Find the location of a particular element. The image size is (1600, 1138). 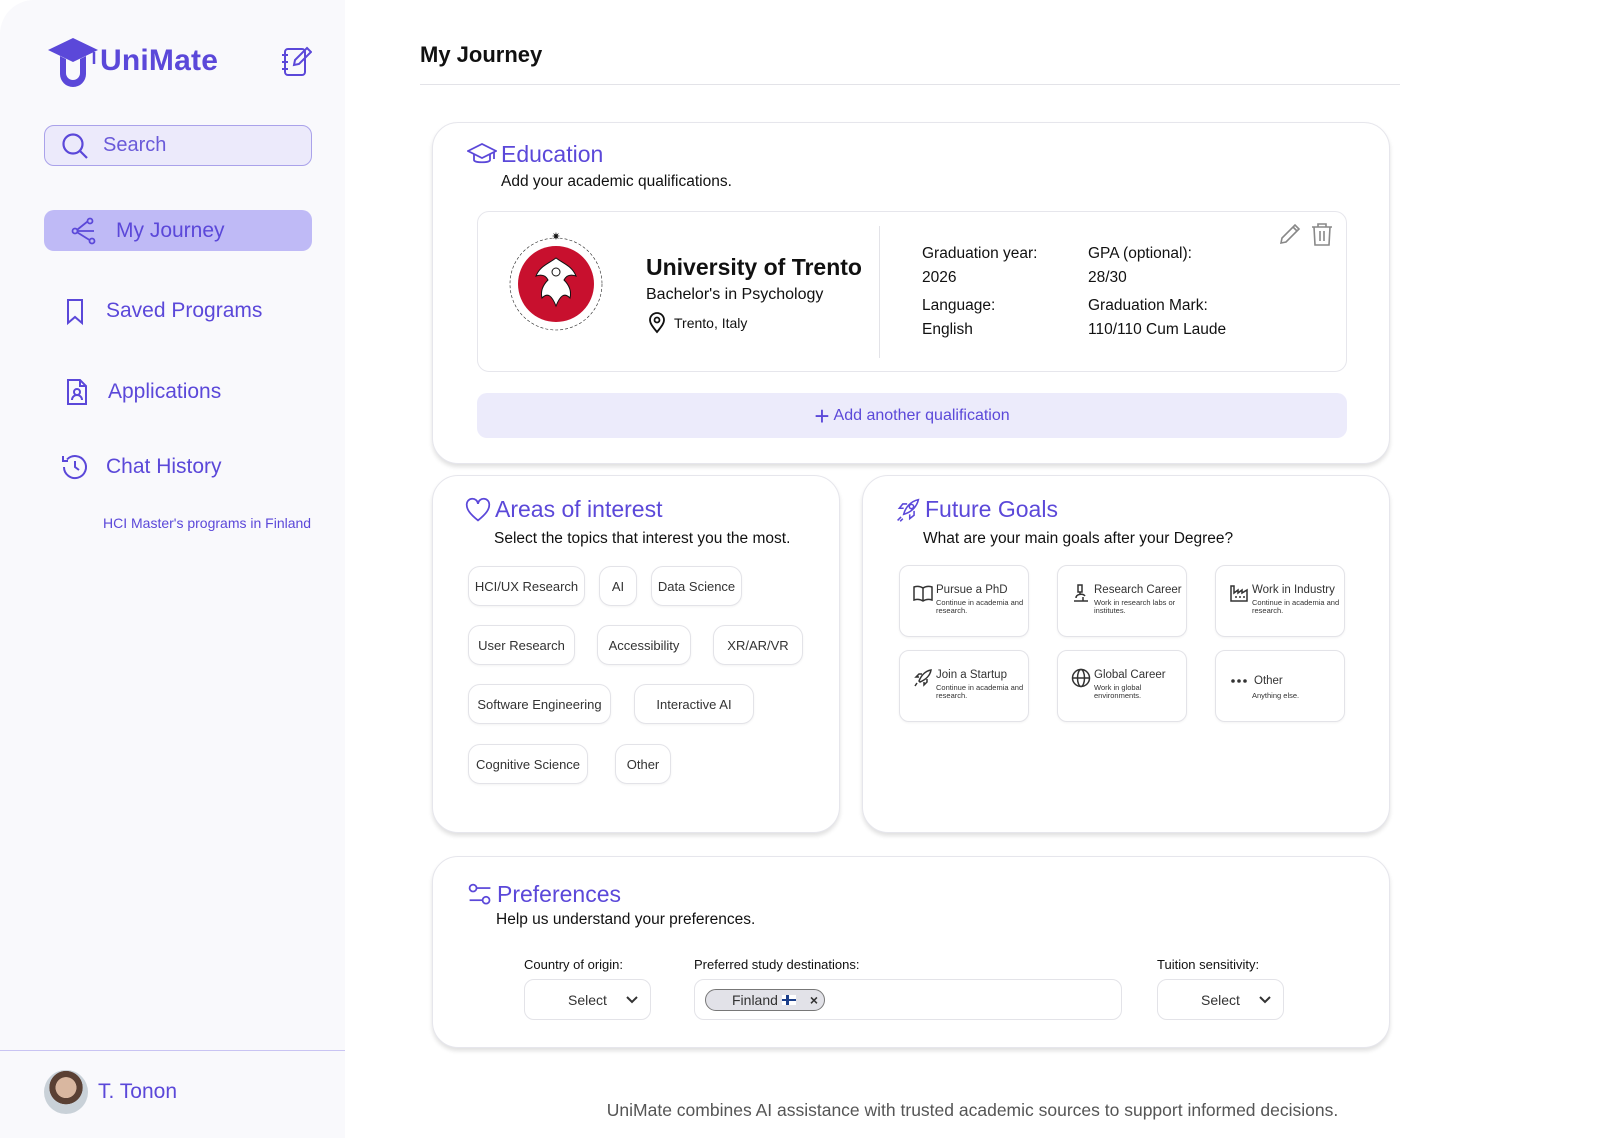

country-of-origin-select: Select is located at coordinates (587, 999).